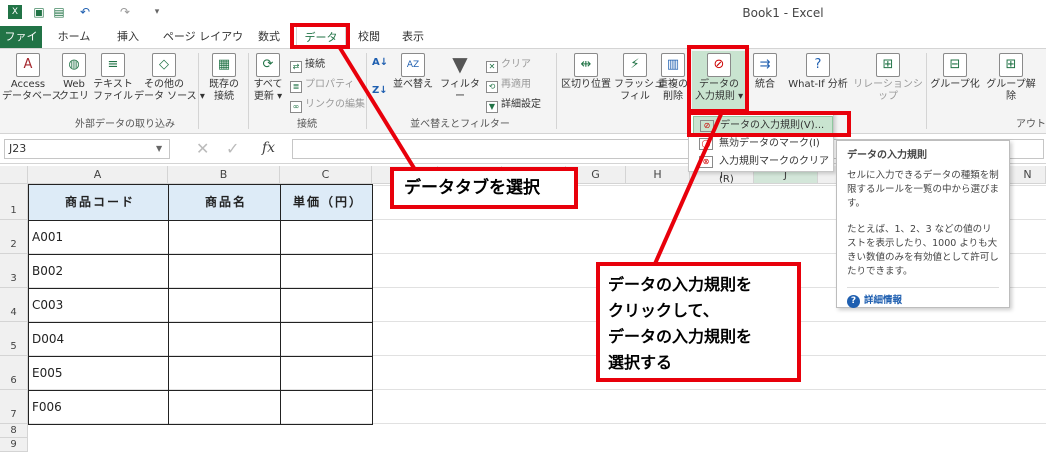  What do you see at coordinates (307, 64) in the screenshot?
I see `connections-button: ⇄ 接続` at bounding box center [307, 64].